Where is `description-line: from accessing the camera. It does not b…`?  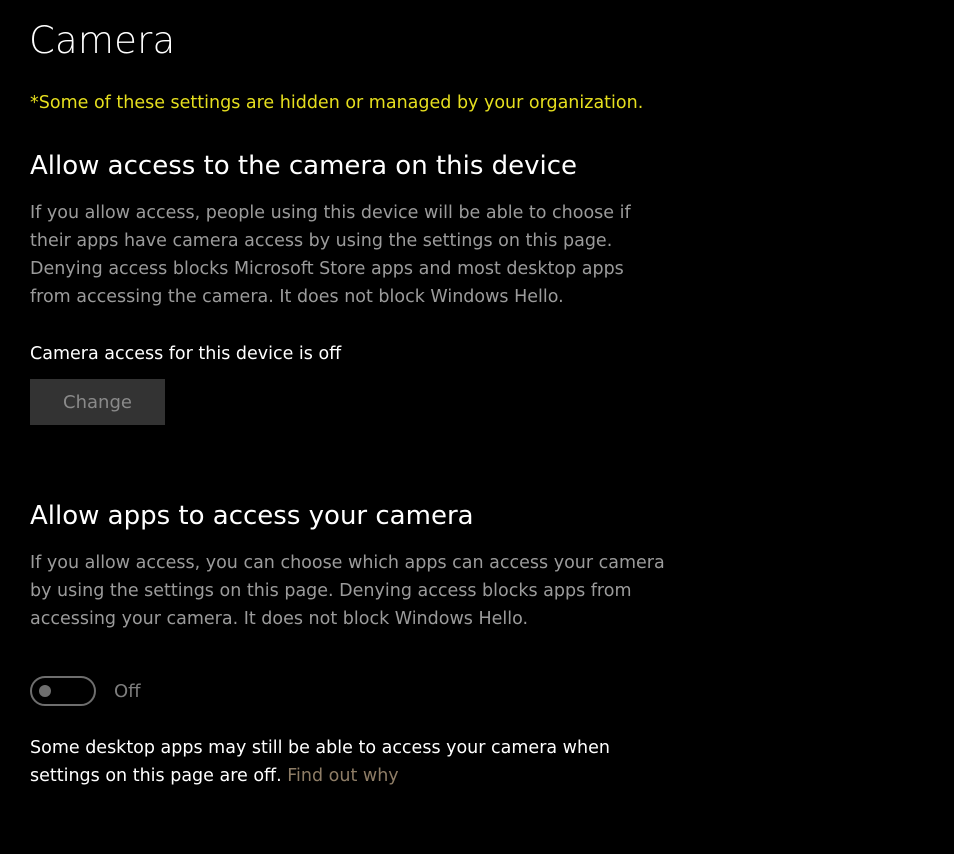 description-line: from accessing the camera. It does not b… is located at coordinates (297, 297).